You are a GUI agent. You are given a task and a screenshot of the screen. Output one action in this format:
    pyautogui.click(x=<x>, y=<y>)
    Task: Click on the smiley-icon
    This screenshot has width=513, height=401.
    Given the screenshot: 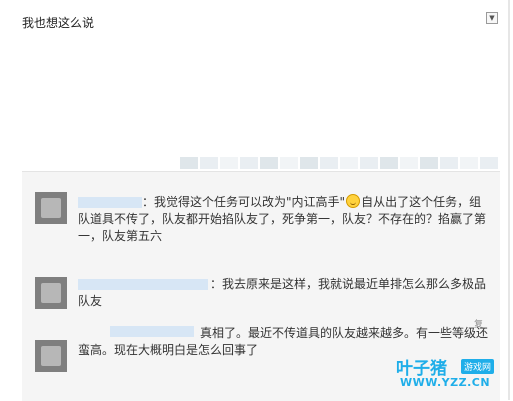 What is the action you would take?
    pyautogui.click(x=353, y=201)
    